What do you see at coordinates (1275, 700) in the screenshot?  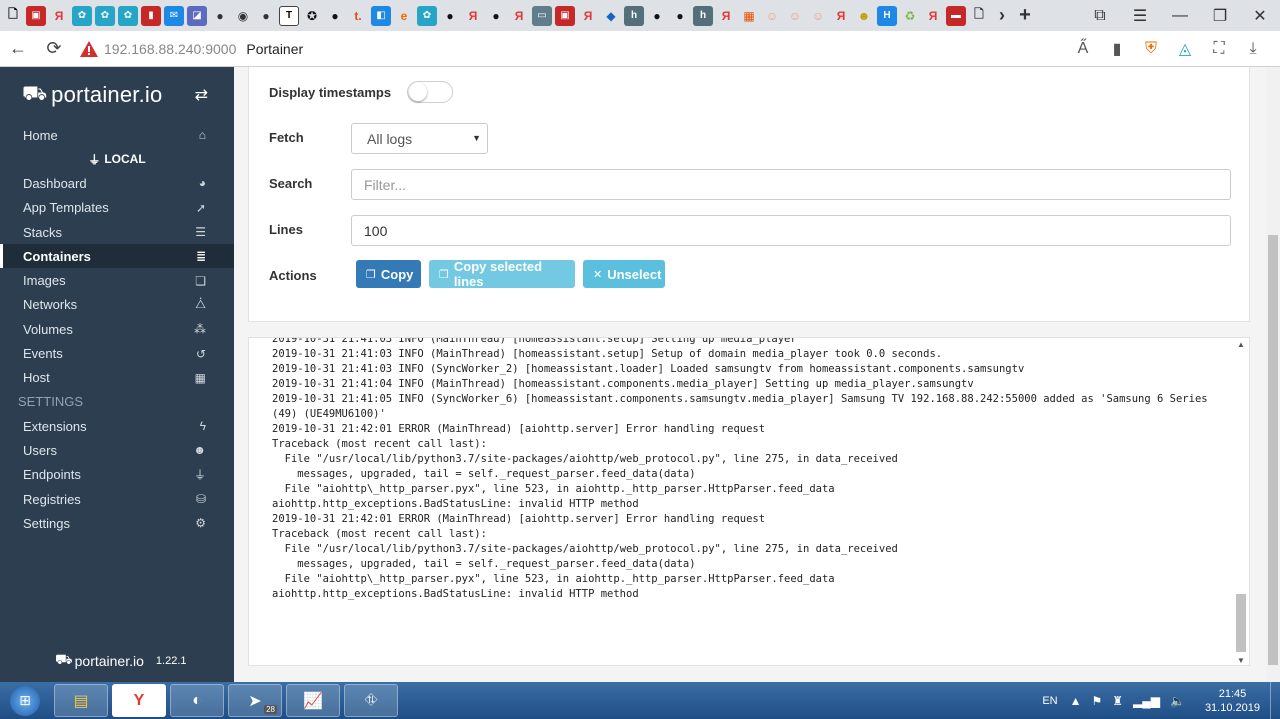 I see `show-desktop-button` at bounding box center [1275, 700].